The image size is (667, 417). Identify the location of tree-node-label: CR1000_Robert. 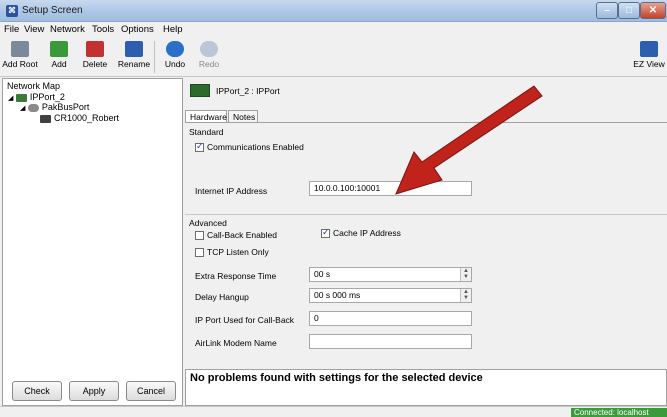
(87, 118).